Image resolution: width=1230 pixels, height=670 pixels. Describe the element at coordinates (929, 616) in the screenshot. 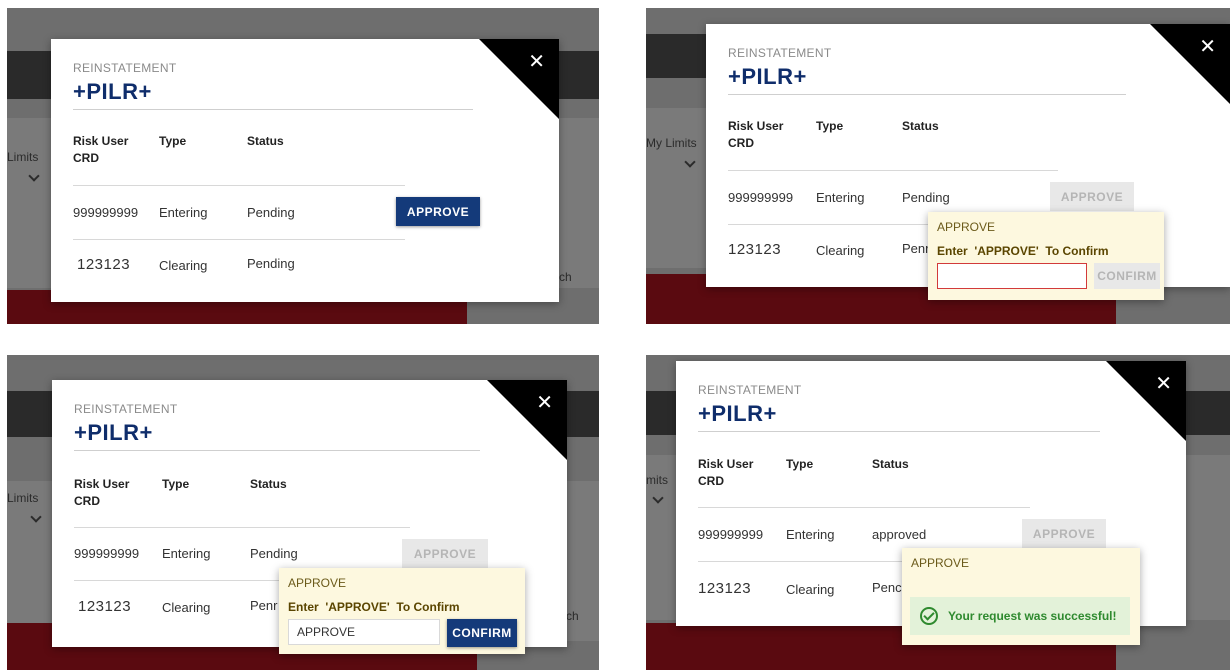

I see `check-circle-icon` at that location.